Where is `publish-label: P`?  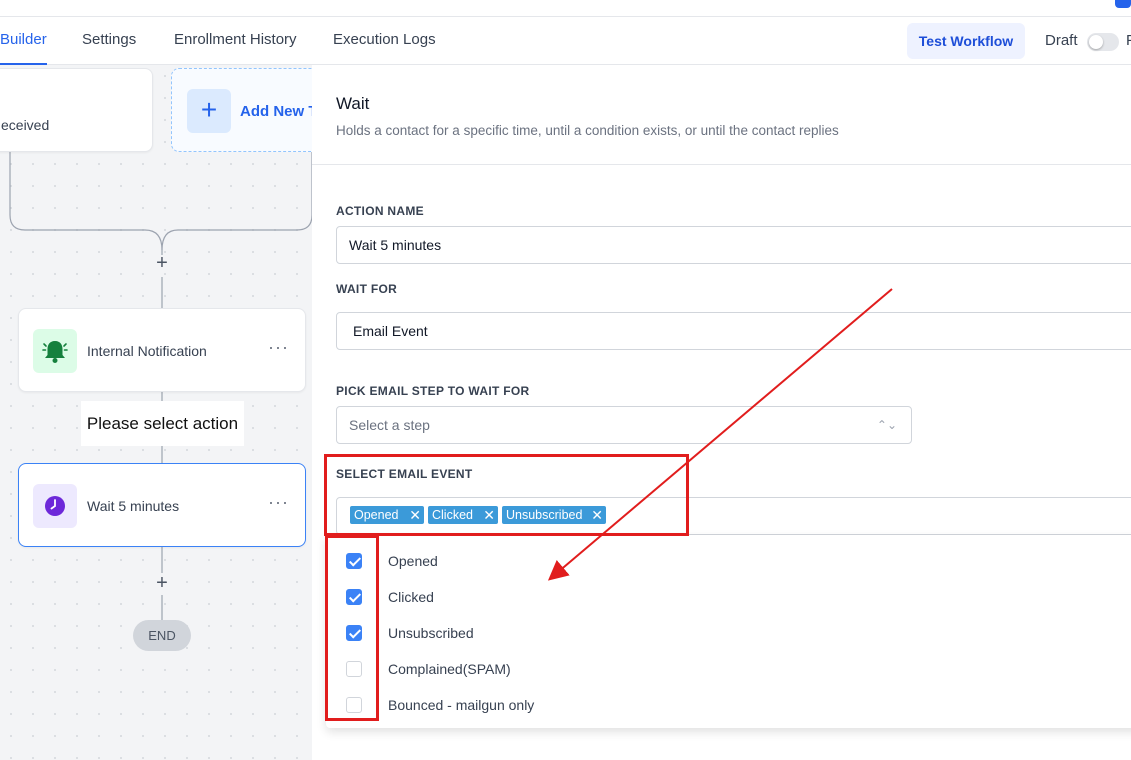
publish-label: P is located at coordinates (1128, 41).